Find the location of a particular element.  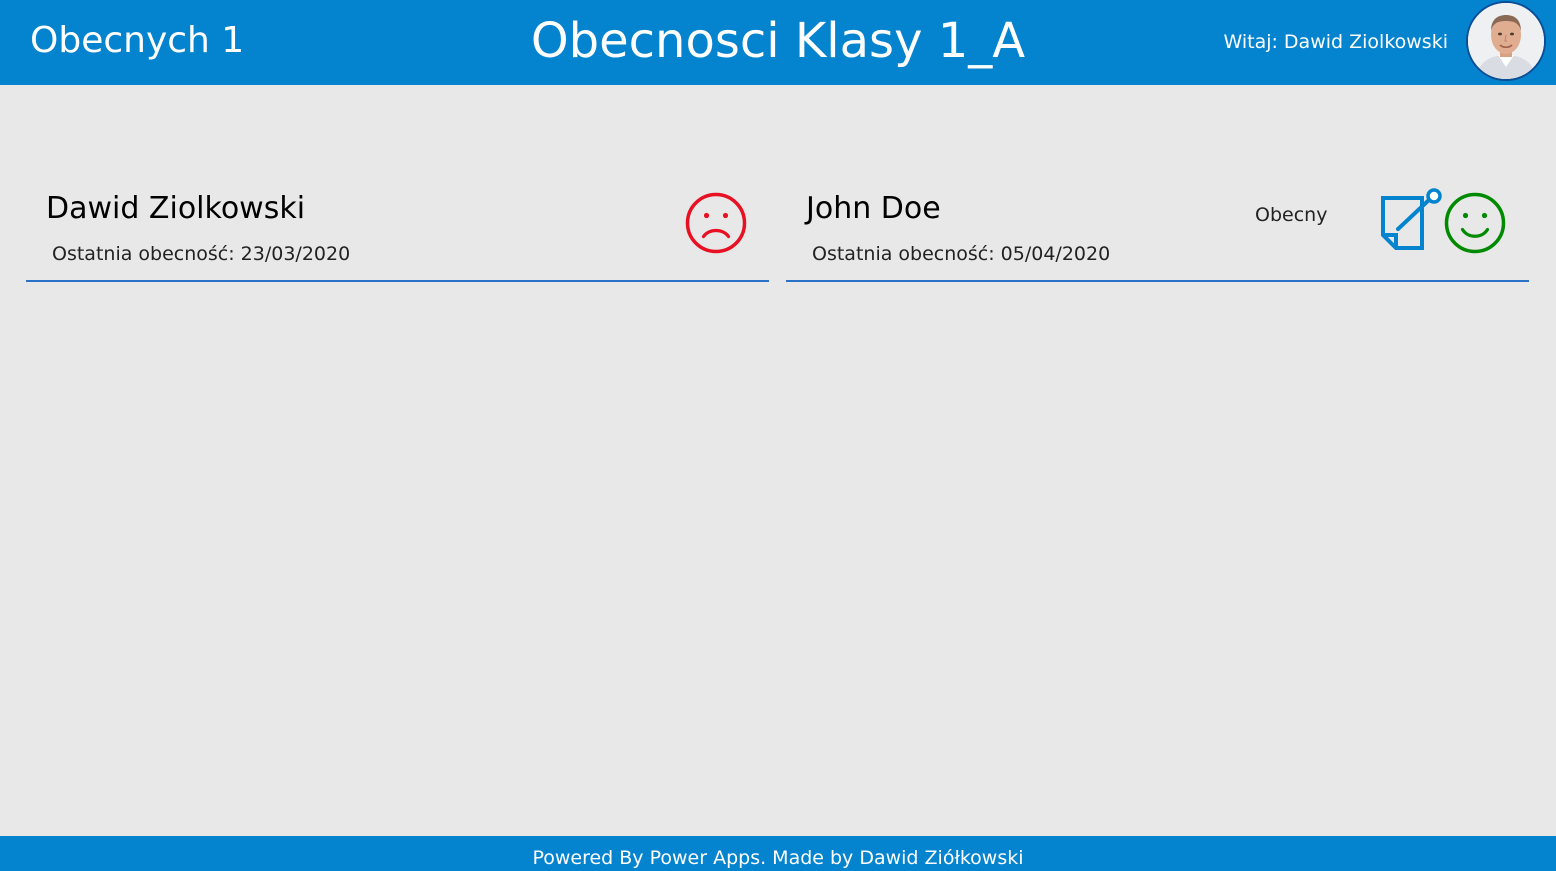

sad-face-icon is located at coordinates (716, 223).